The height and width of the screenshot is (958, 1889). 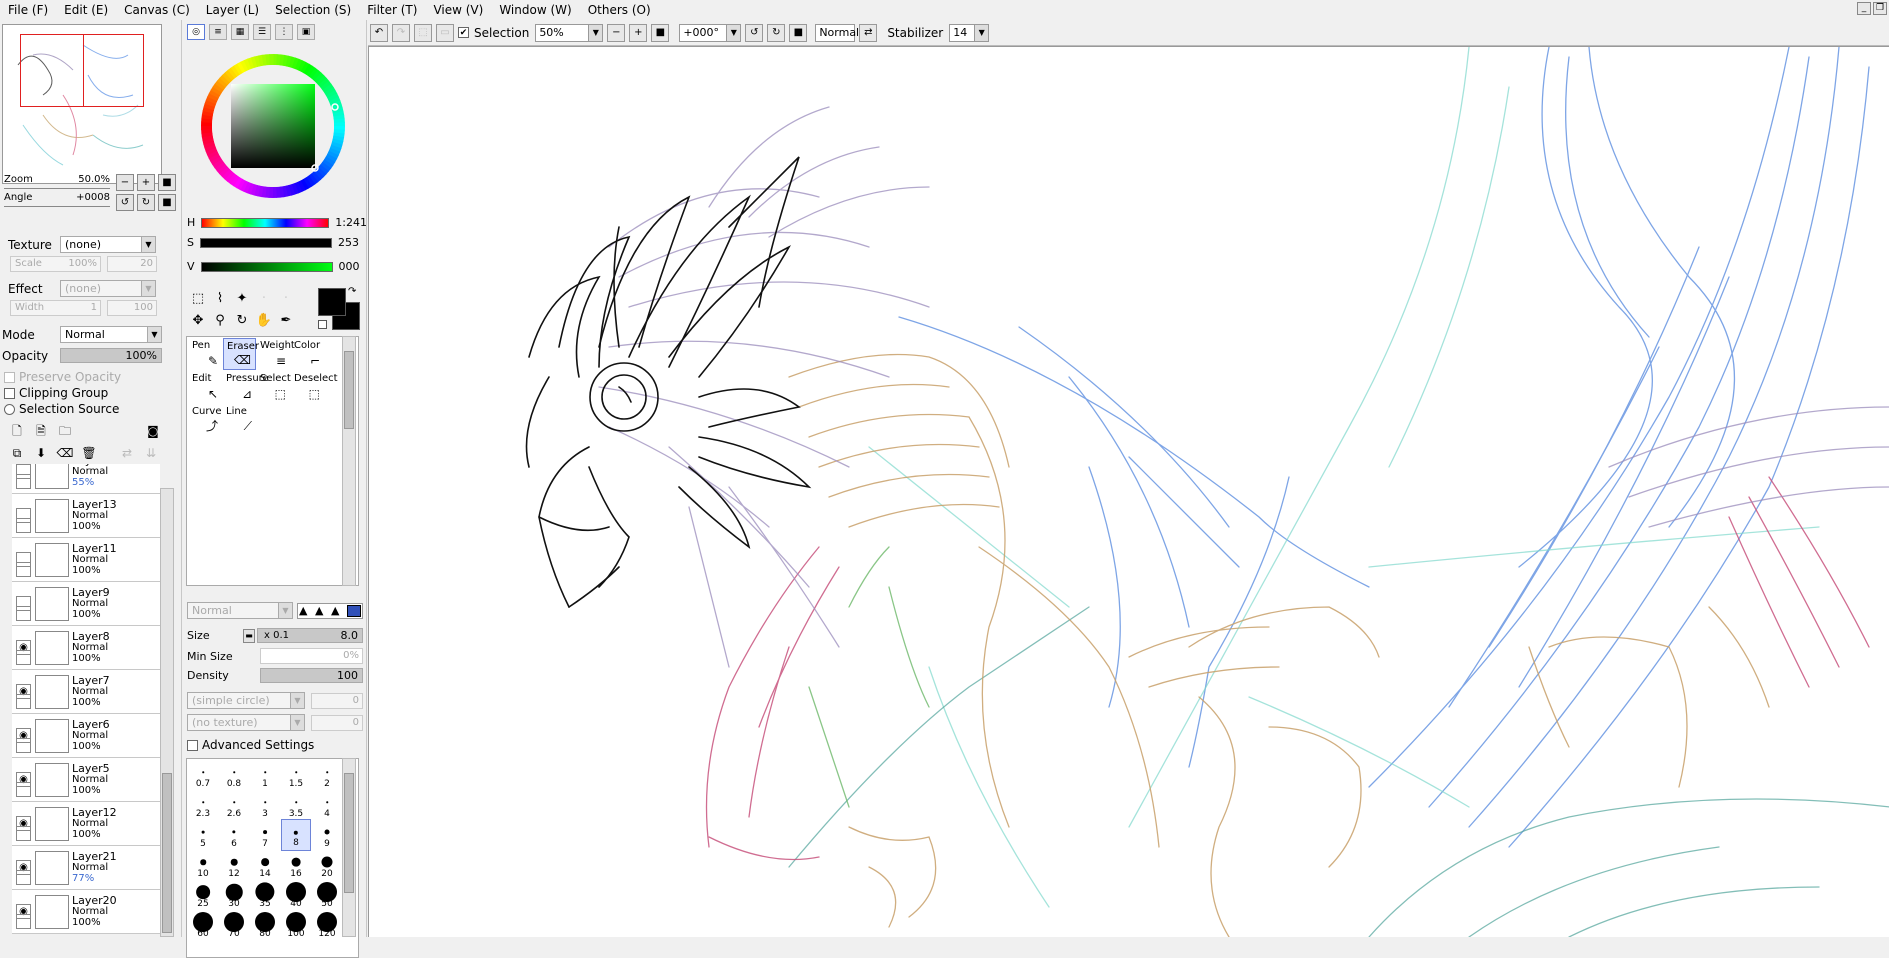 I want to click on menu-others: Others (O), so click(x=619, y=10).